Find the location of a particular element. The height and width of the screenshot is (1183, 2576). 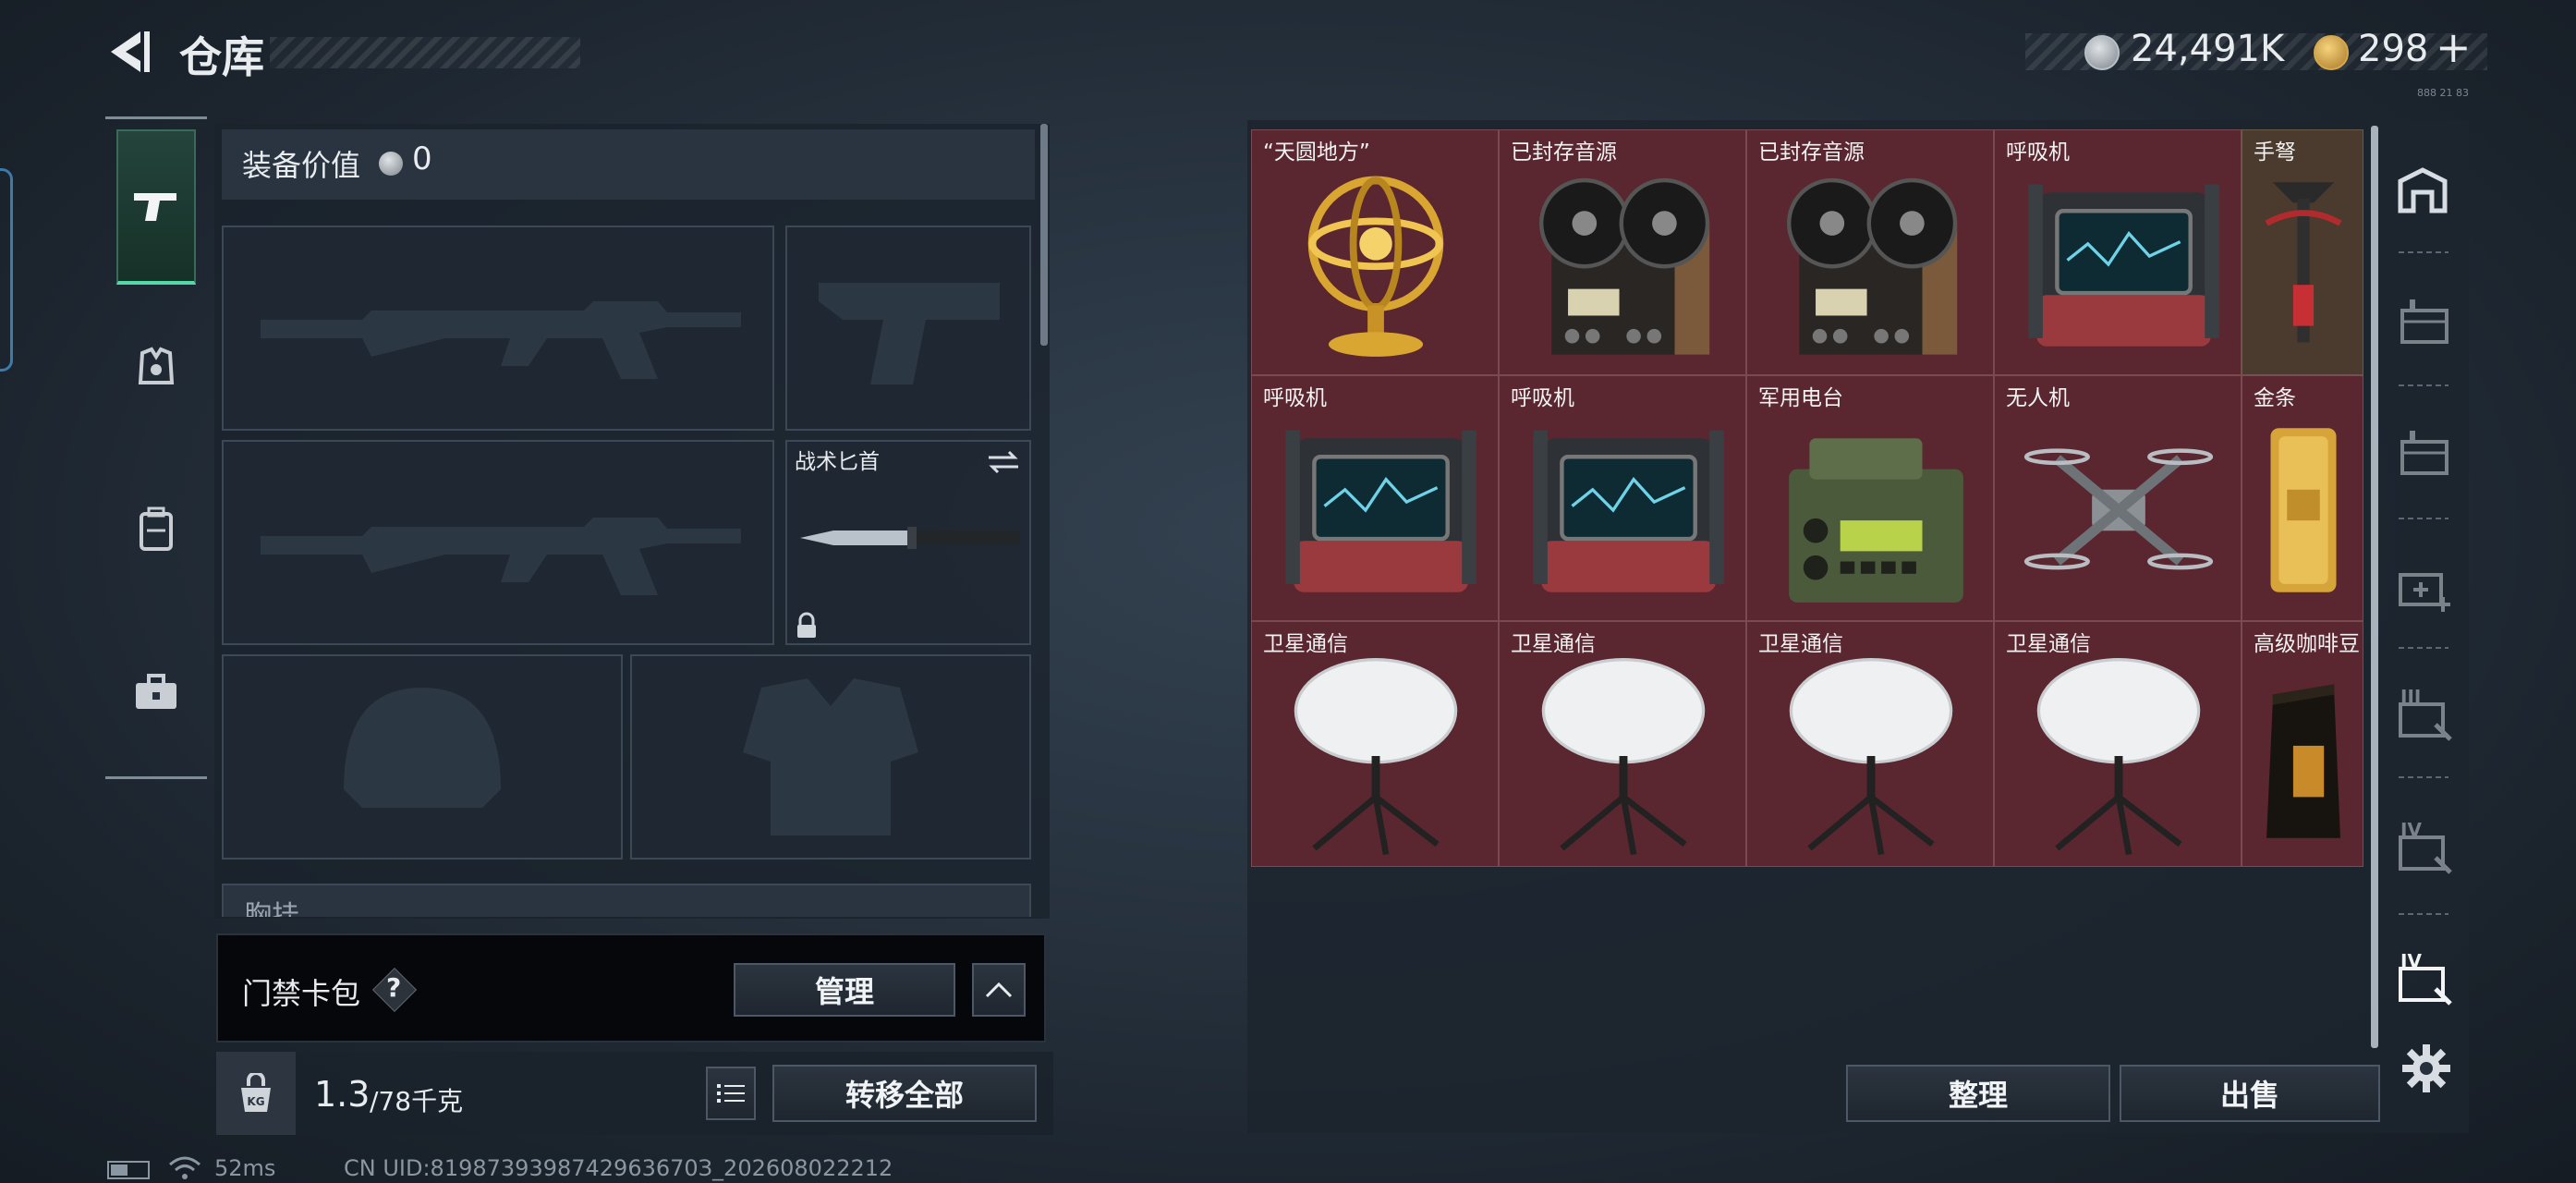

stash-item-armillary-sphere: “天圆地方” is located at coordinates (1375, 252).